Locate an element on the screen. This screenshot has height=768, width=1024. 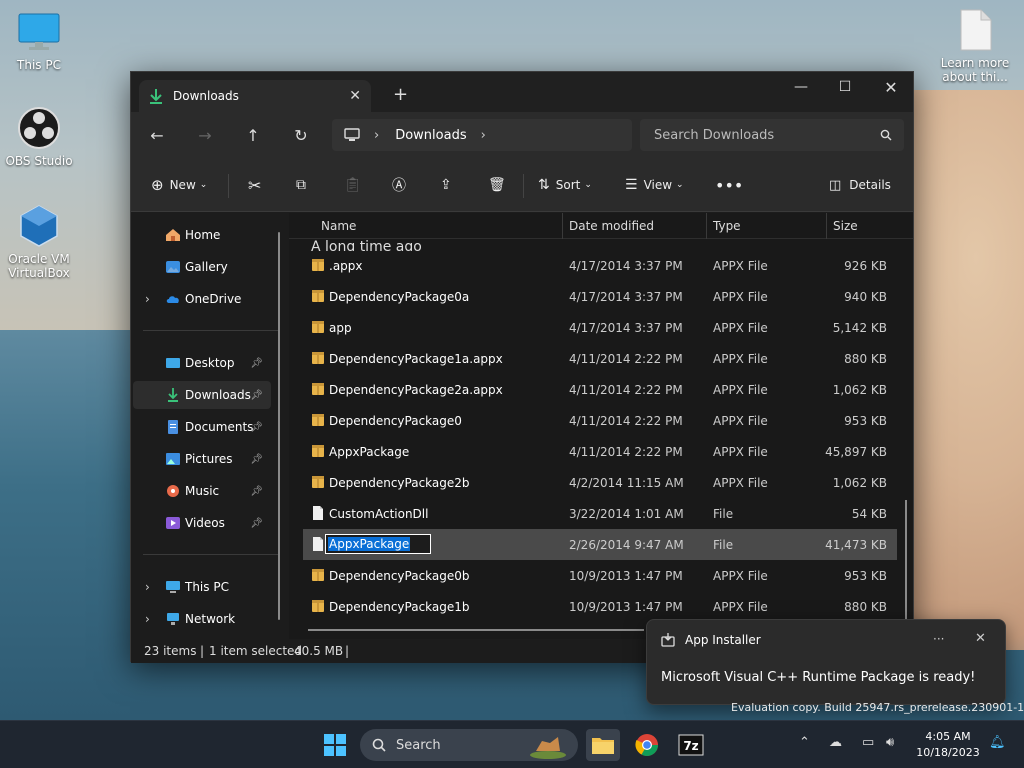
sidebar-item-documents: Documents 📌︎ is located at coordinates (202, 427).